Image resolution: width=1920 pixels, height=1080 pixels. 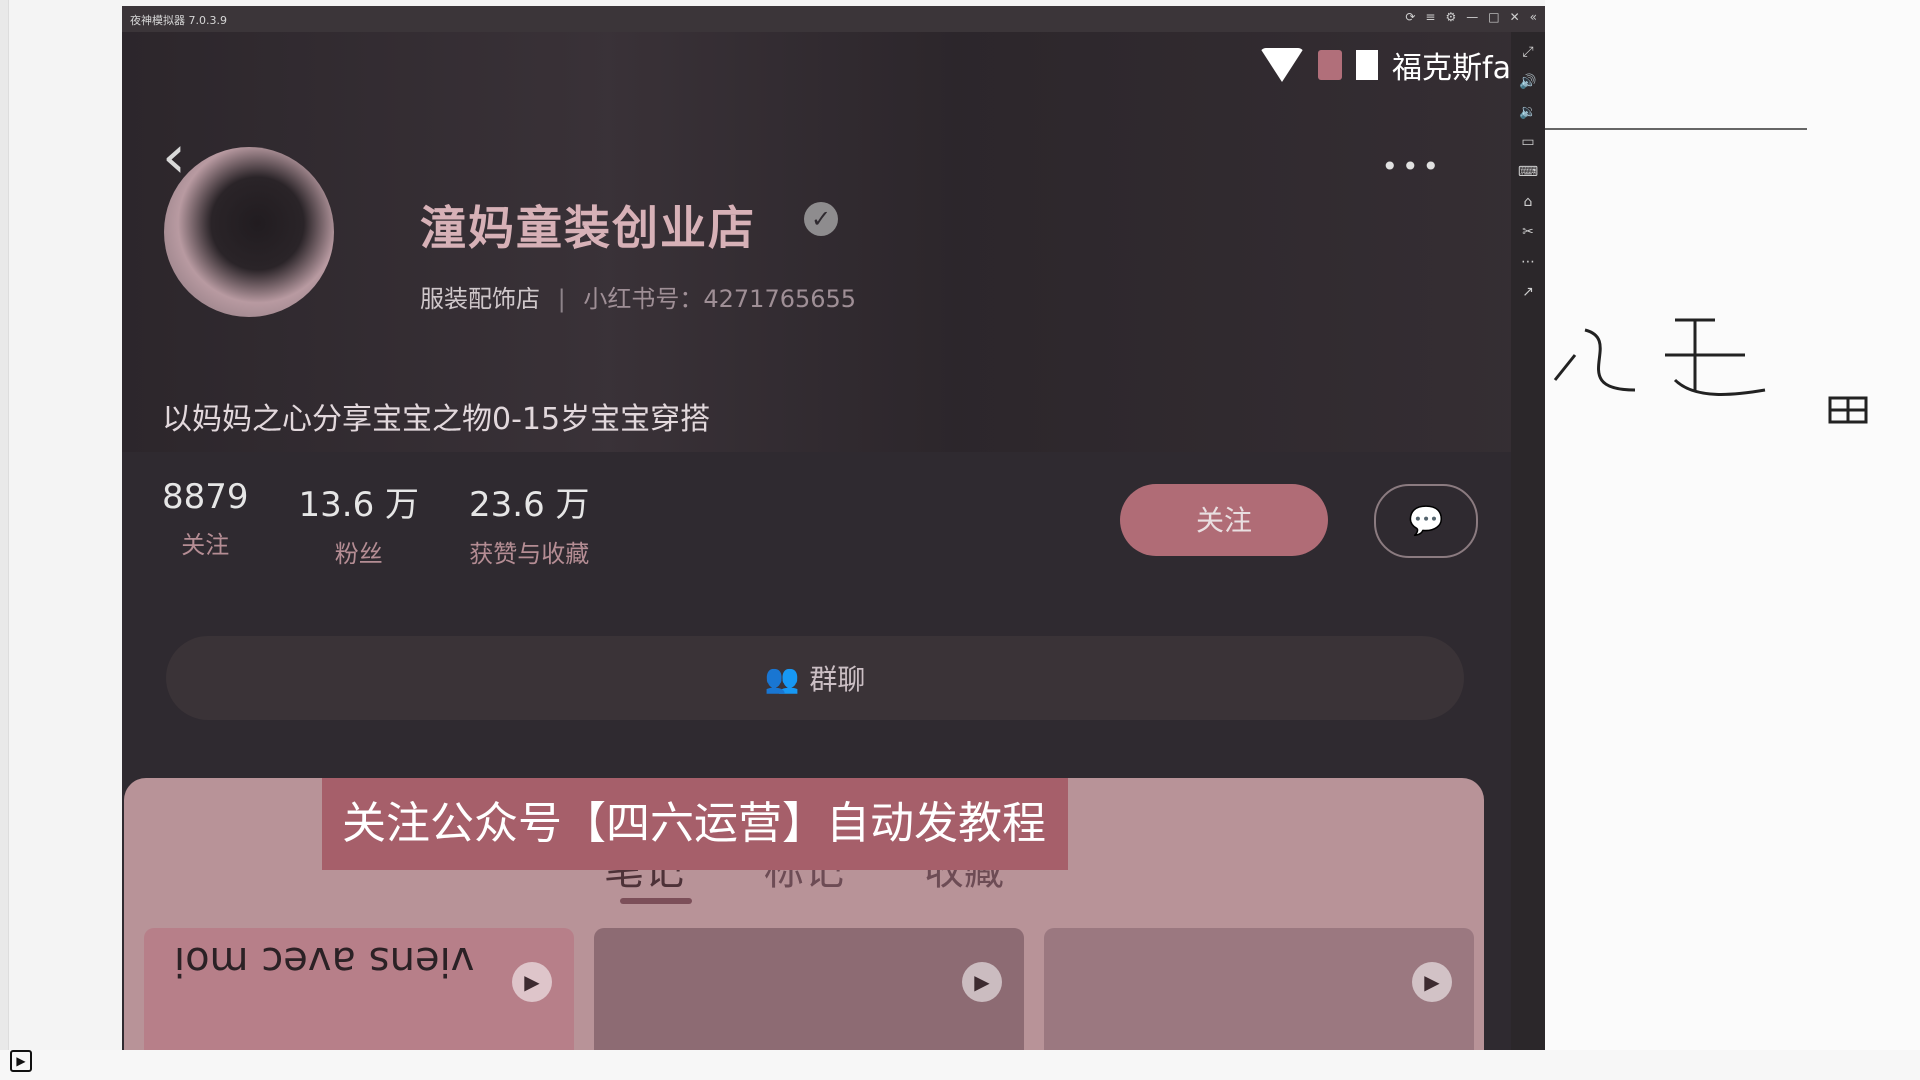 What do you see at coordinates (1430, 17) in the screenshot?
I see `menu-icon: ≡` at bounding box center [1430, 17].